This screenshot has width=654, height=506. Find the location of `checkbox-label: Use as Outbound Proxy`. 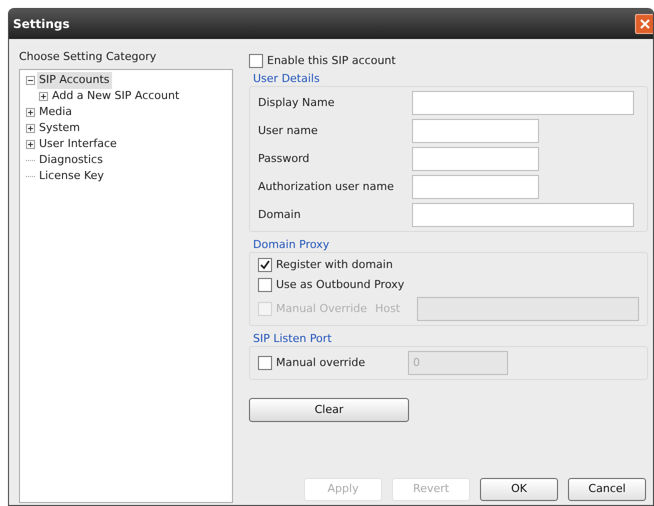

checkbox-label: Use as Outbound Proxy is located at coordinates (340, 284).